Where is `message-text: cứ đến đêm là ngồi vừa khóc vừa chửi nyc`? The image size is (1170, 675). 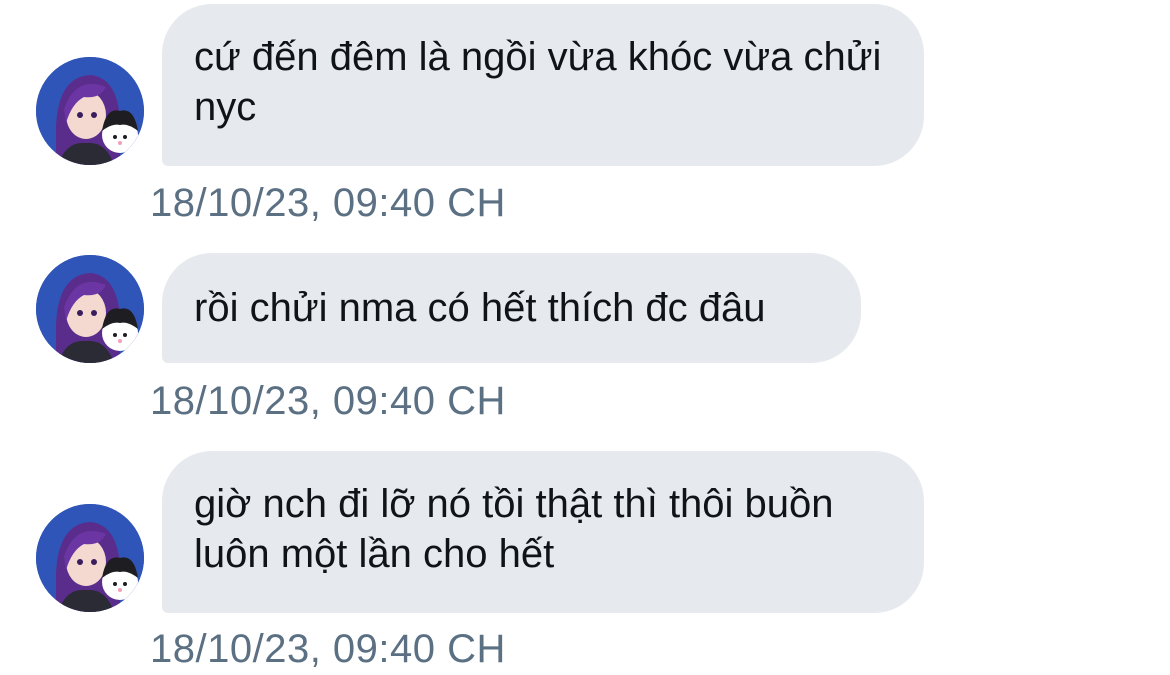 message-text: cứ đến đêm là ngồi vừa khóc vừa chửi nyc is located at coordinates (538, 82).